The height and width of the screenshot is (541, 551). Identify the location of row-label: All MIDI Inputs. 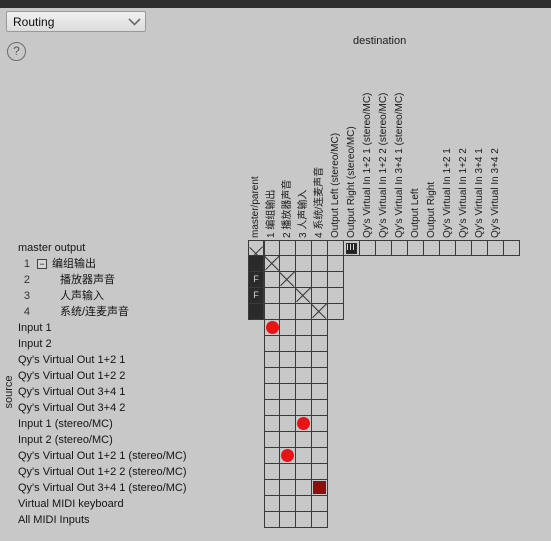
(132, 520).